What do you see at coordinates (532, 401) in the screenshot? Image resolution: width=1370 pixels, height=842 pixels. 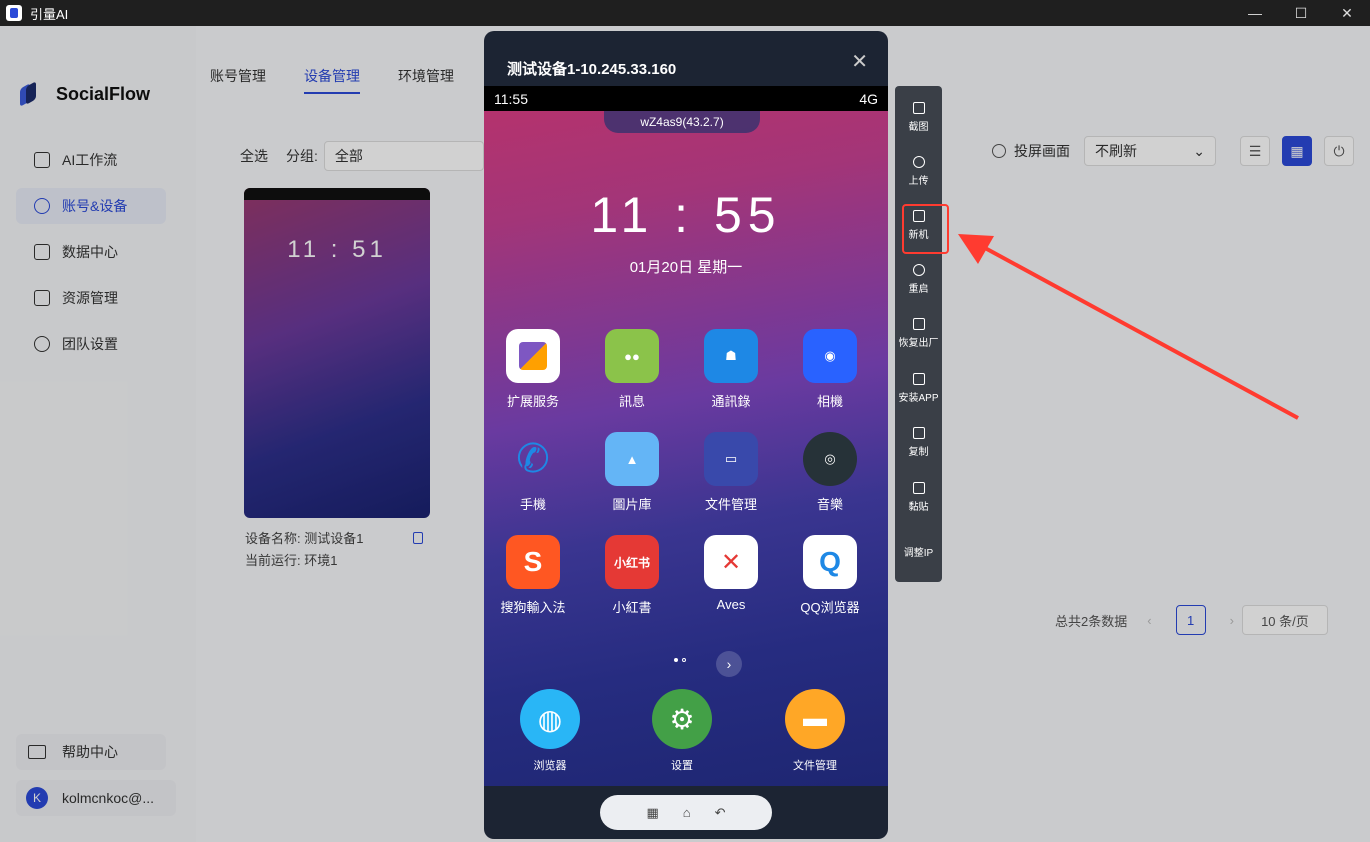 I see `app-label: 扩展服务` at bounding box center [532, 401].